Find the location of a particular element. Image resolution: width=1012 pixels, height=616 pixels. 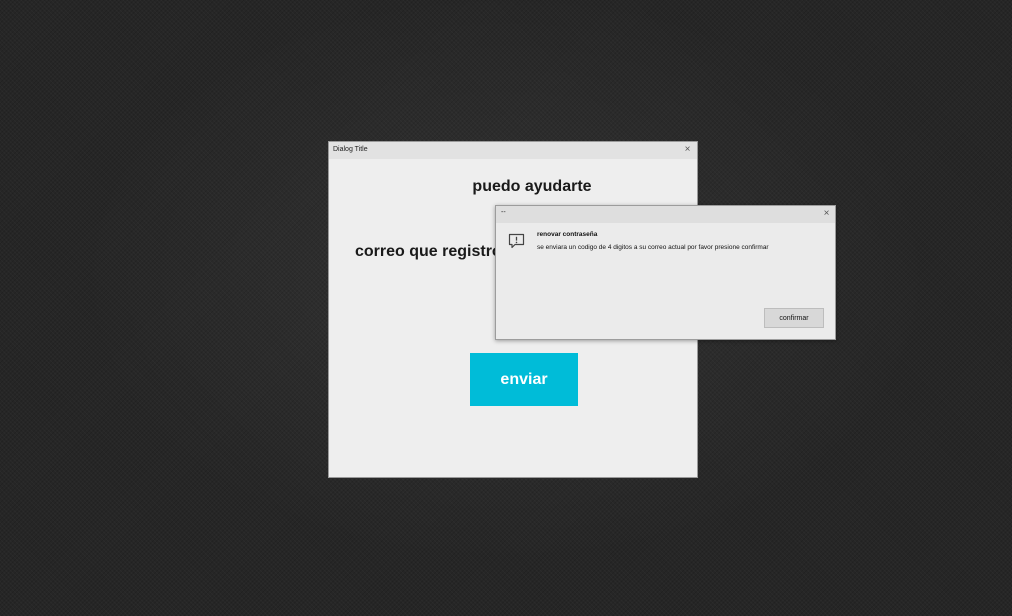

send-button: enviar is located at coordinates (524, 379).